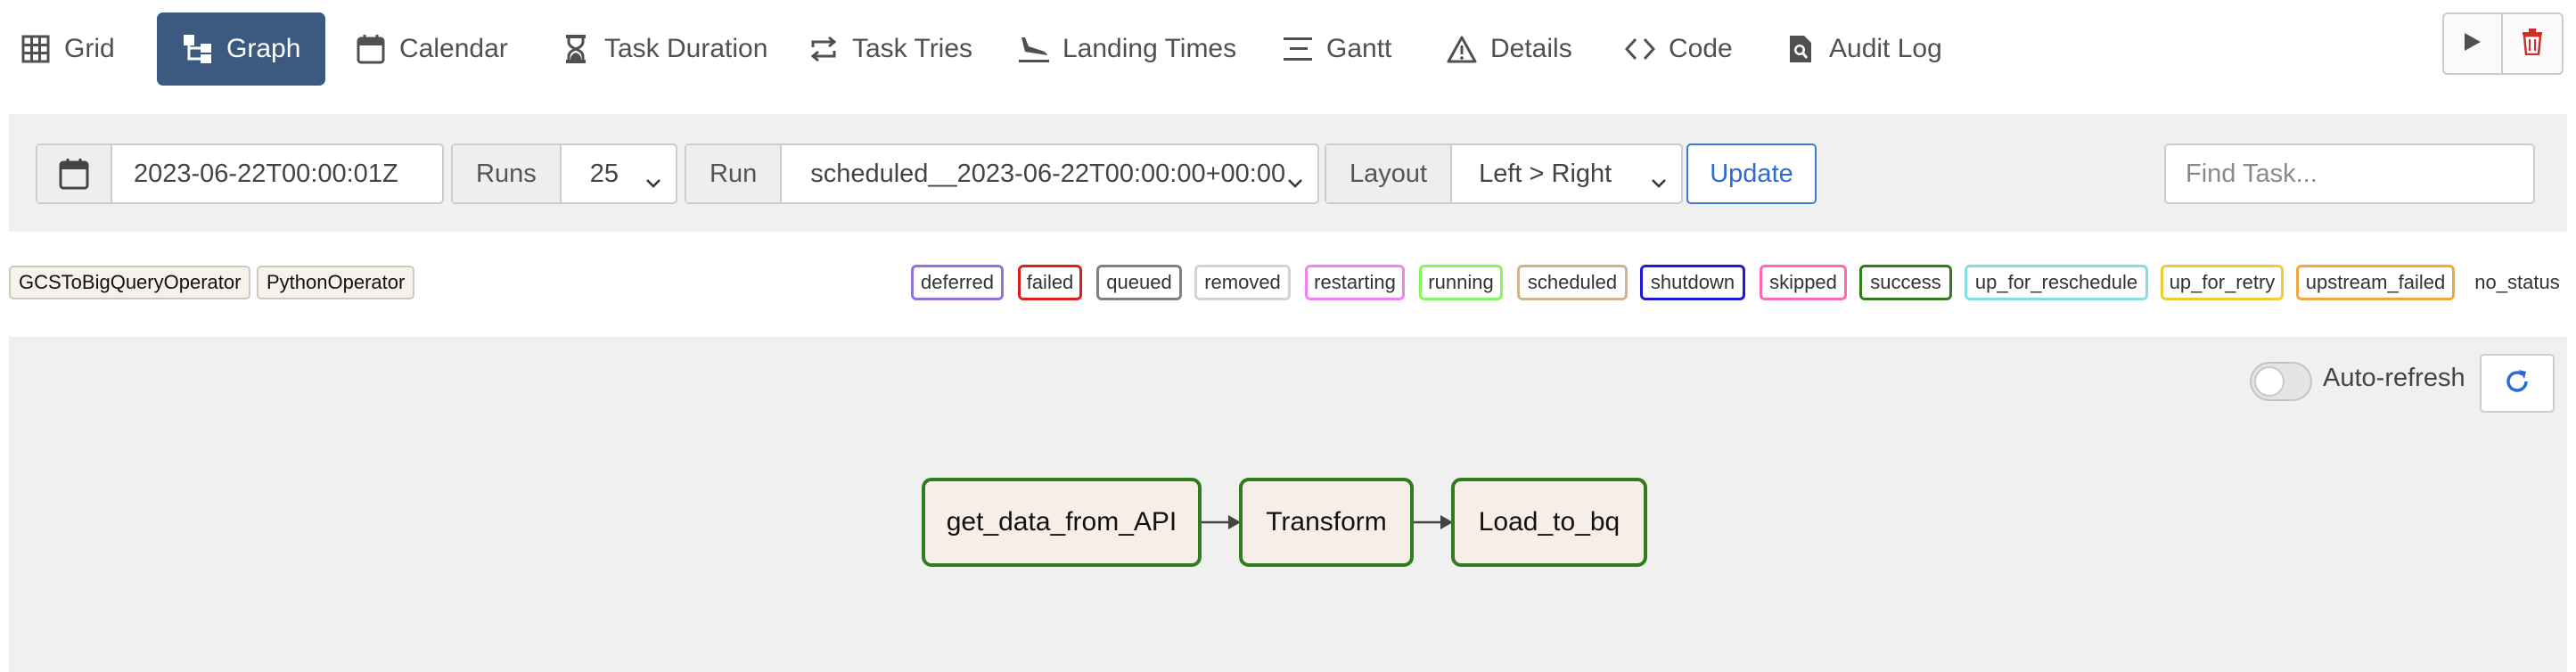 The width and height of the screenshot is (2576, 672). What do you see at coordinates (1572, 282) in the screenshot?
I see `state-legend-scheduled: scheduled` at bounding box center [1572, 282].